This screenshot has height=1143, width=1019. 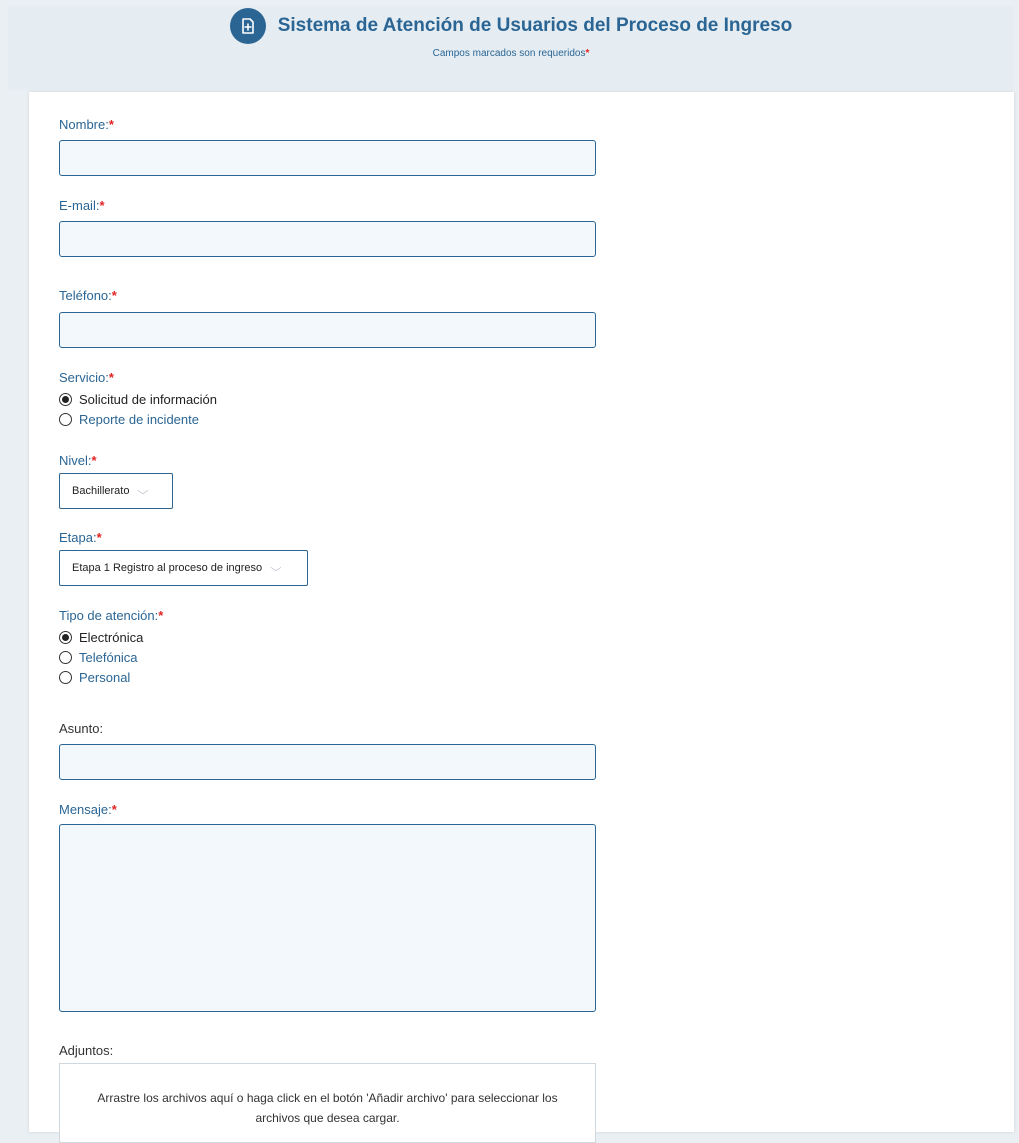 I want to click on adjuntos-label-text: Adjuntos:, so click(x=86, y=1050).